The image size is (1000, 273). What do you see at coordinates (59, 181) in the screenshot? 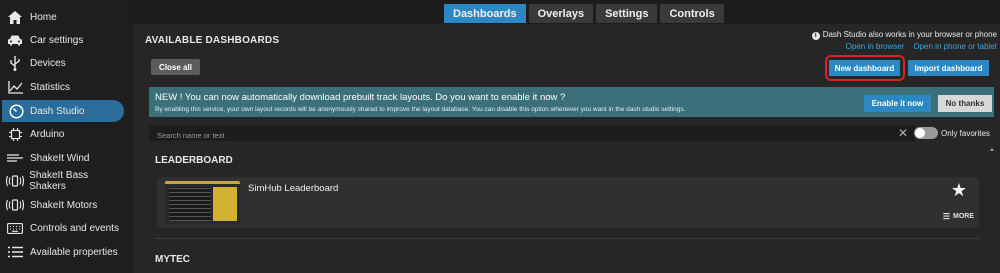
I see `sidebar-item-label: ShakeIt Bass Shakers` at bounding box center [59, 181].